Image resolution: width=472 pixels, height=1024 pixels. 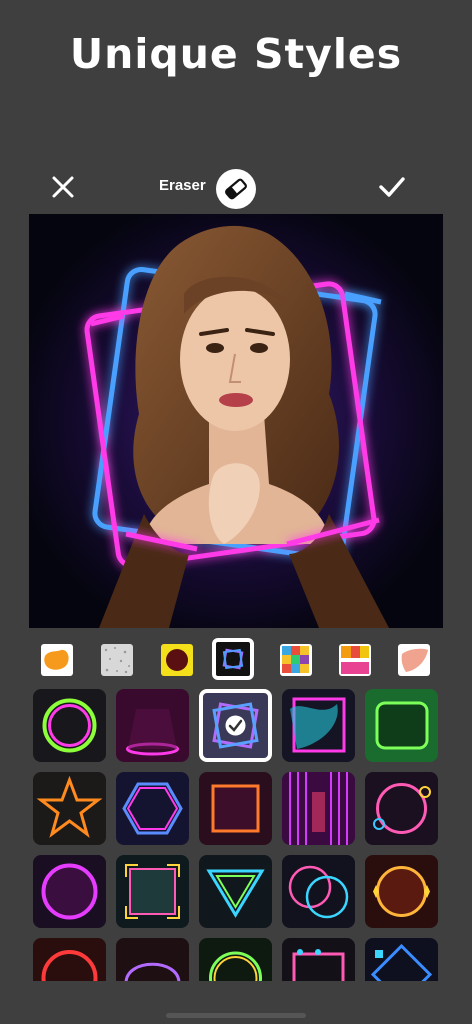 What do you see at coordinates (152, 891) in the screenshot?
I see `style-neon-square-corners` at bounding box center [152, 891].